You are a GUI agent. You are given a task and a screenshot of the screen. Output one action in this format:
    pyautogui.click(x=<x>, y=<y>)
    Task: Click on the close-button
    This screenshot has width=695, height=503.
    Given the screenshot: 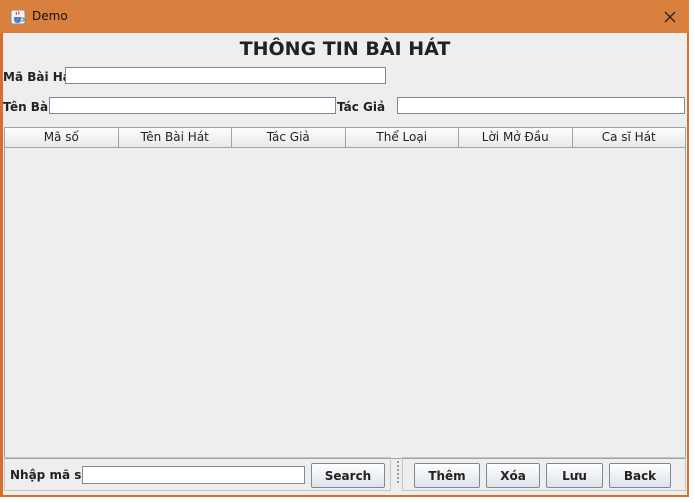 What is the action you would take?
    pyautogui.click(x=670, y=16)
    